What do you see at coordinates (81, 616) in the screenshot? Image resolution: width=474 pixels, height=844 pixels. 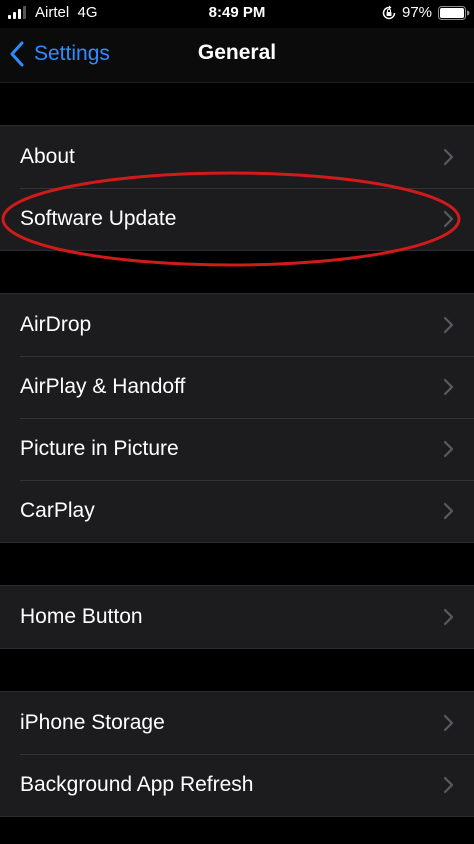 I see `row-label: Home Button` at bounding box center [81, 616].